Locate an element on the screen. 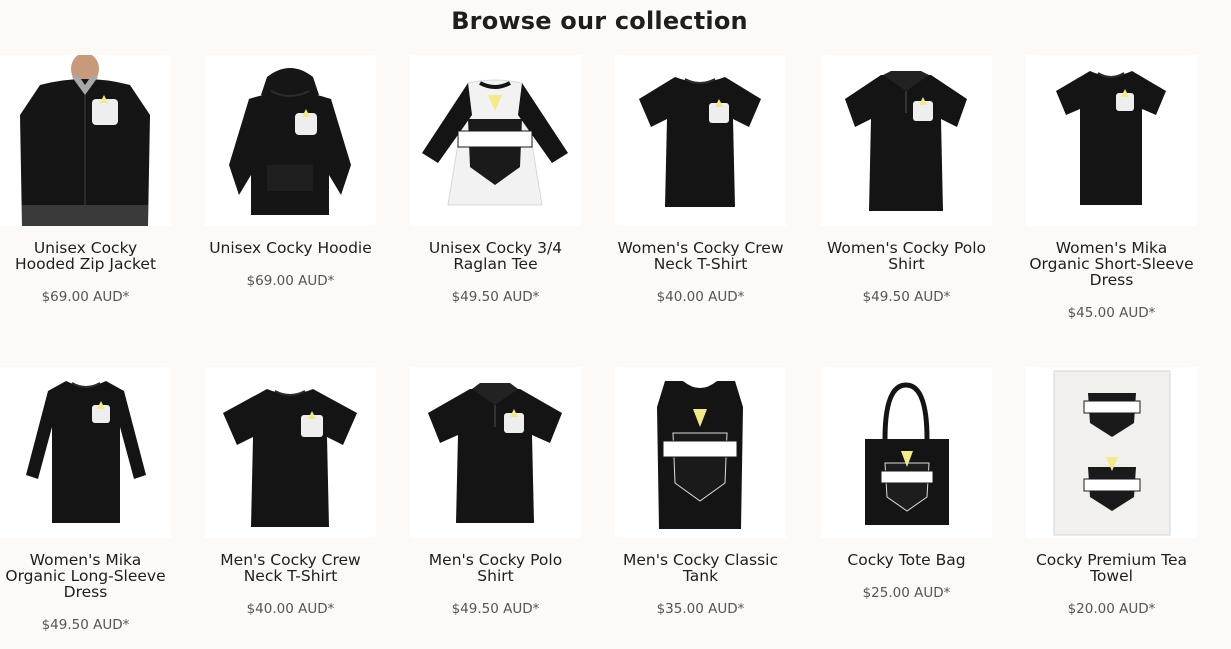 The width and height of the screenshot is (1231, 649). product-name: Cocky Tote Bag is located at coordinates (906, 560).